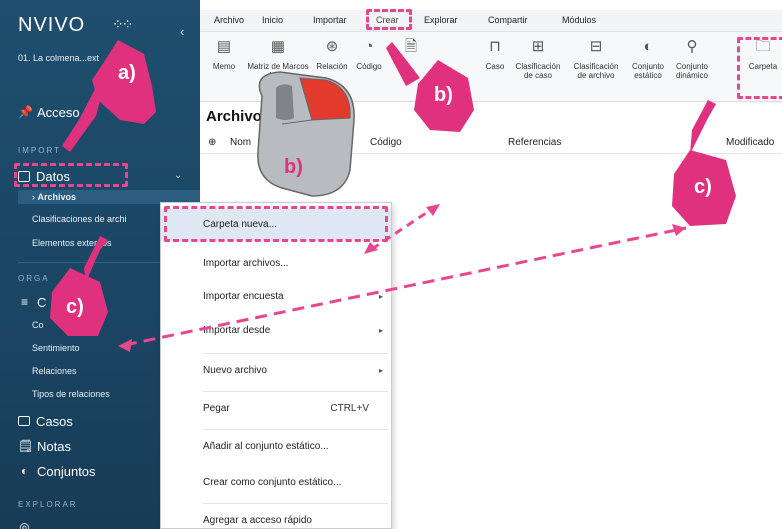 The width and height of the screenshot is (782, 529). What do you see at coordinates (57, 471) in the screenshot?
I see `sidebar-item-conjuntos: ◐ Conjuntos` at bounding box center [57, 471].